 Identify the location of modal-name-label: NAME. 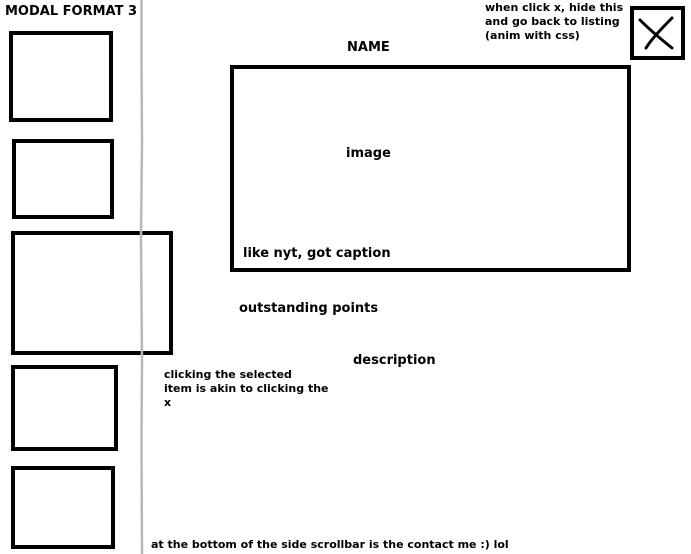
(368, 47).